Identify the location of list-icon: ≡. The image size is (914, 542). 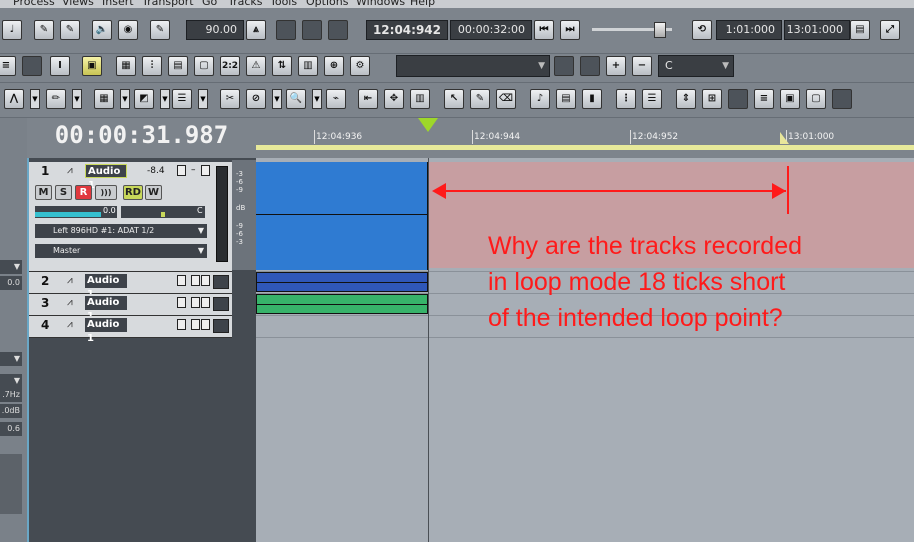
(8, 66).